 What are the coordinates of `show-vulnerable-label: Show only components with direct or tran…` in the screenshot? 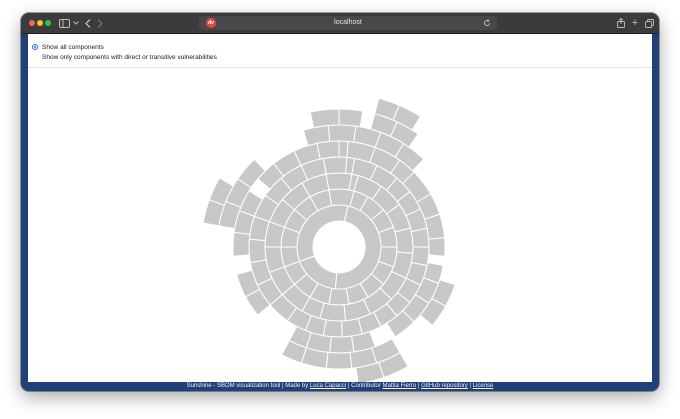 It's located at (129, 57).